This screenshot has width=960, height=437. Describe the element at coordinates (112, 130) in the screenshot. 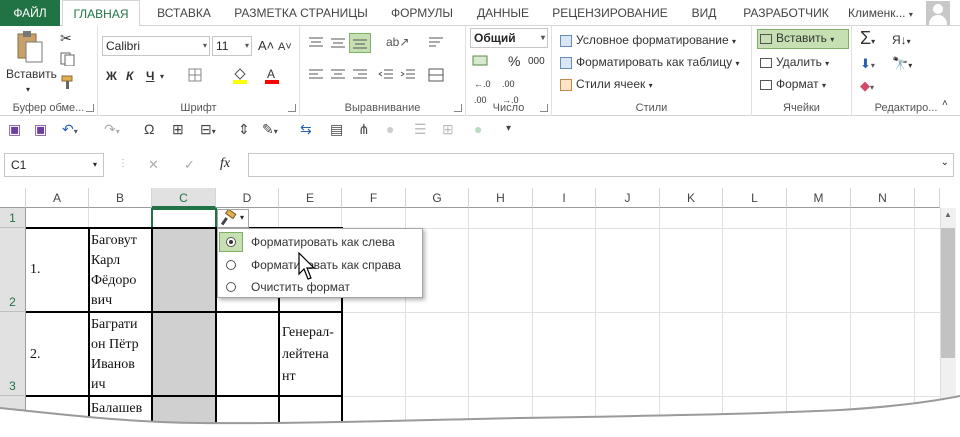

I see `redo-icon: ↷▾` at that location.